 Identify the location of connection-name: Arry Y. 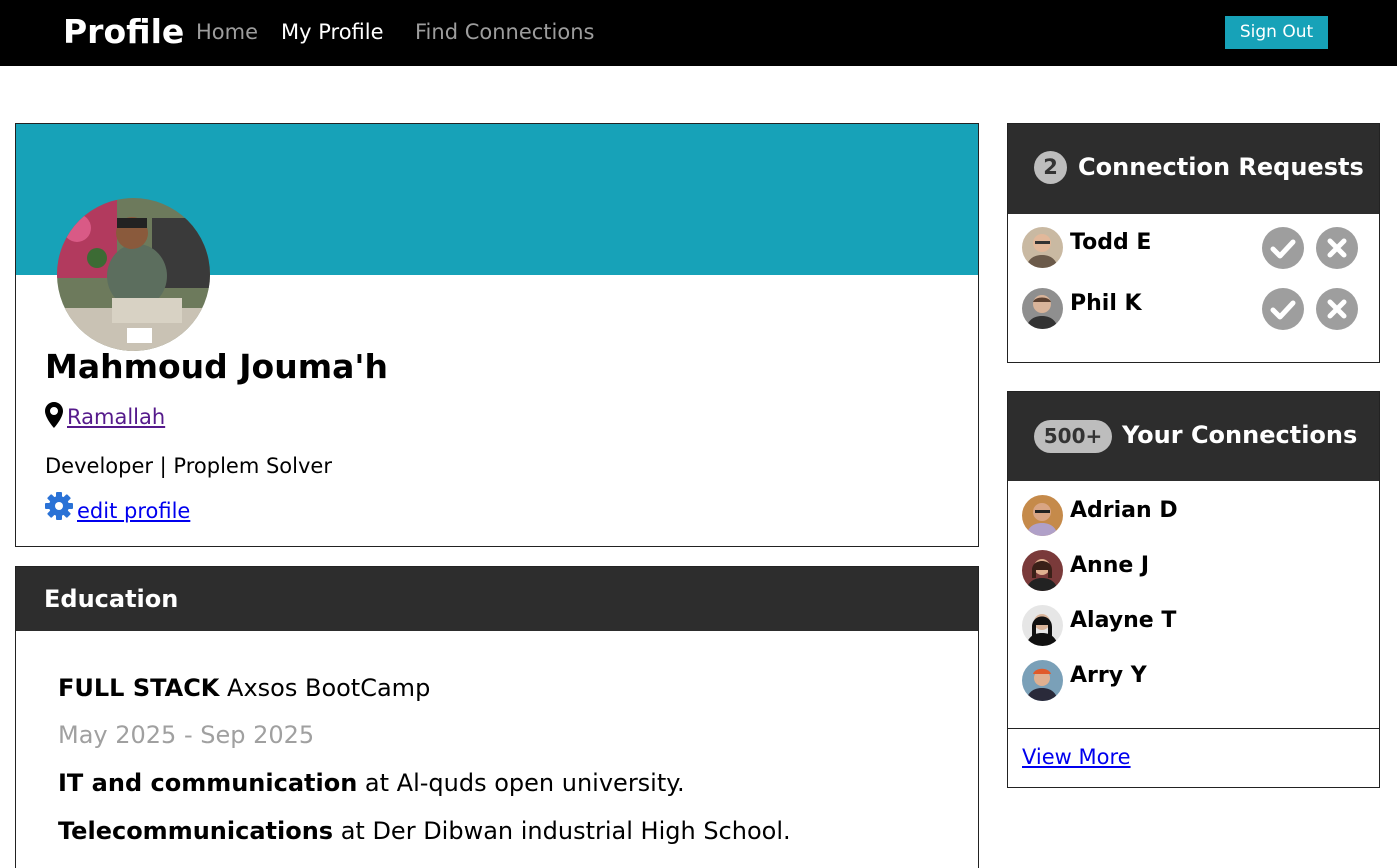
(1108, 675).